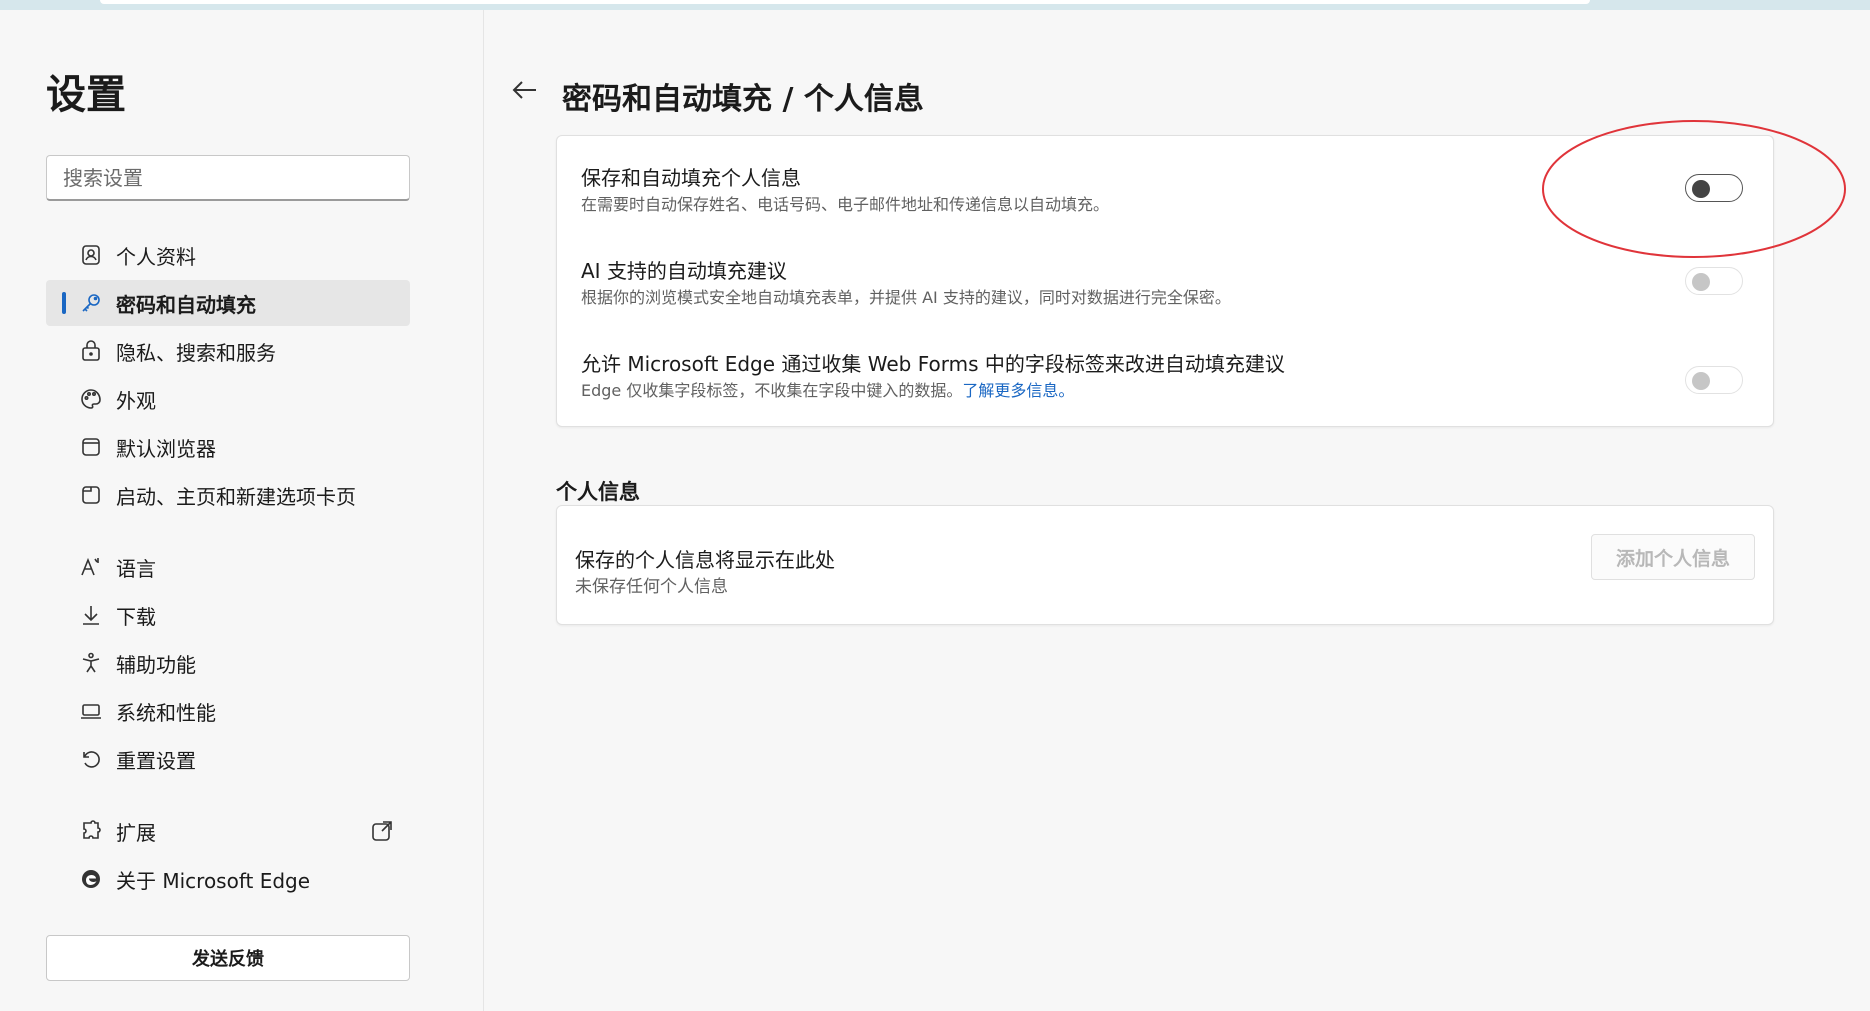 This screenshot has width=1870, height=1011. What do you see at coordinates (684, 271) in the screenshot?
I see `setting-title: AI 支持的自动填充建议` at bounding box center [684, 271].